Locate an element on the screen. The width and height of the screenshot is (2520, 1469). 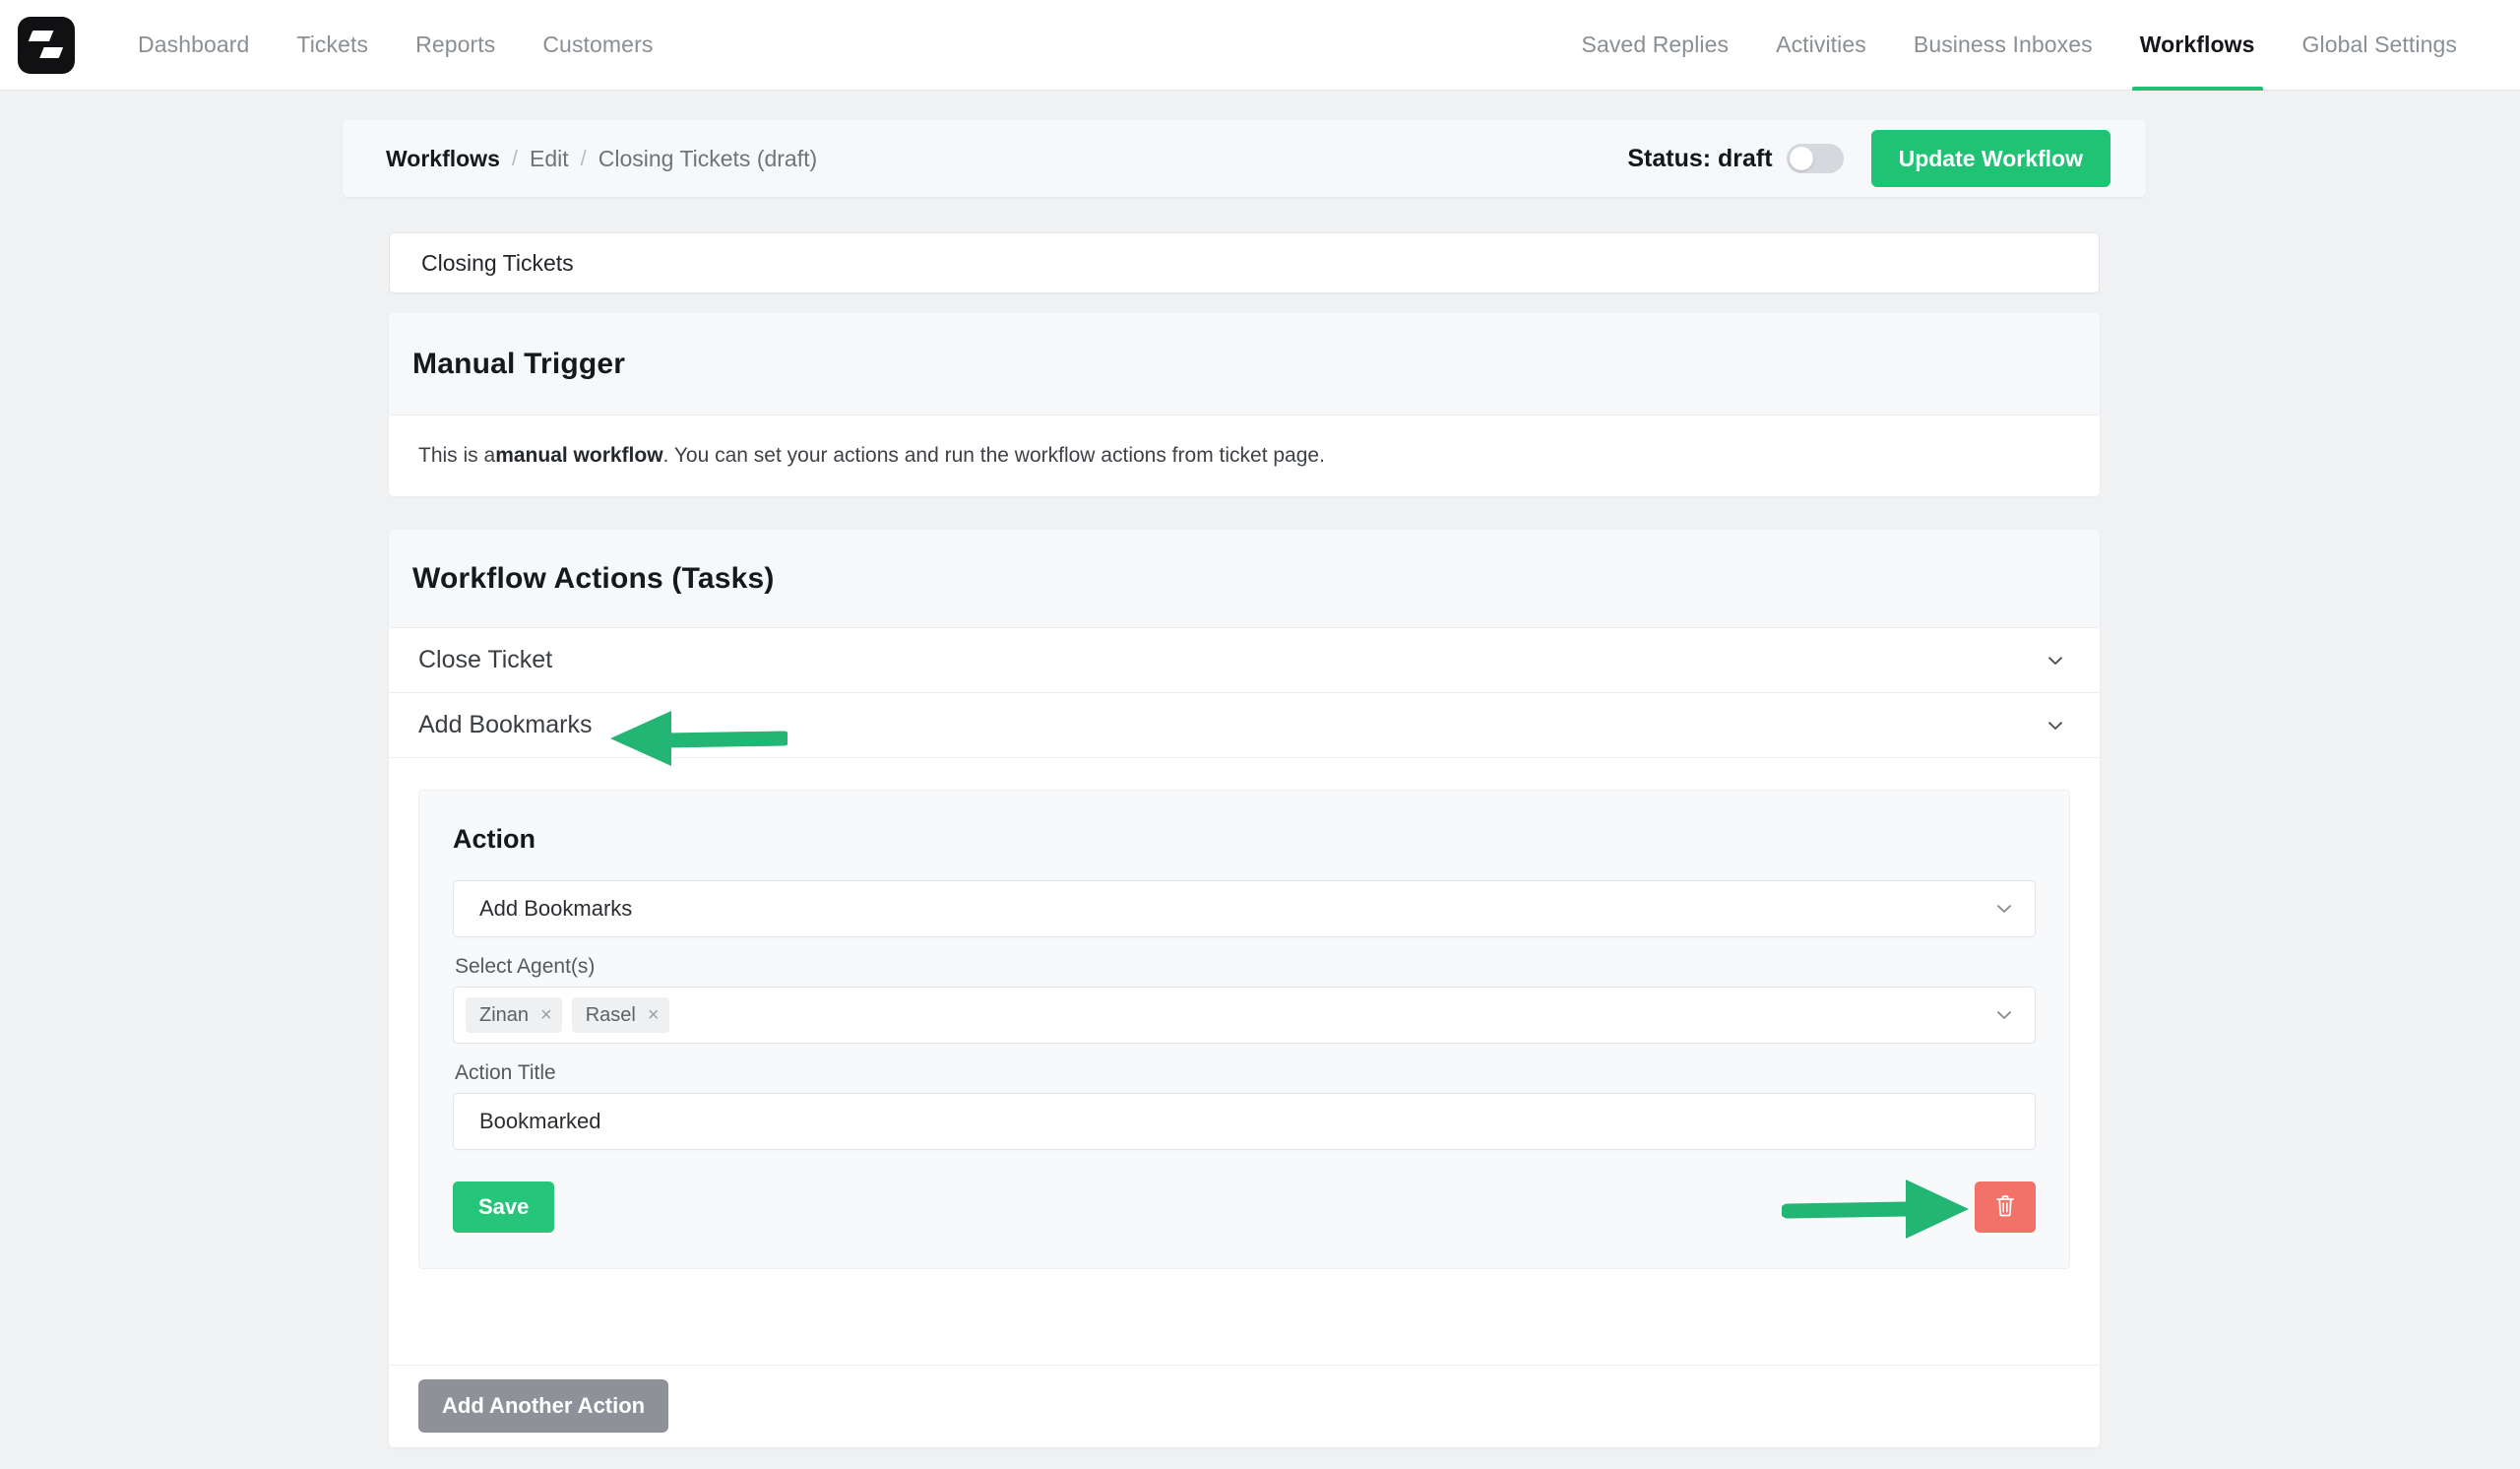
manual-trigger-header: Manual Trigger is located at coordinates (1244, 364).